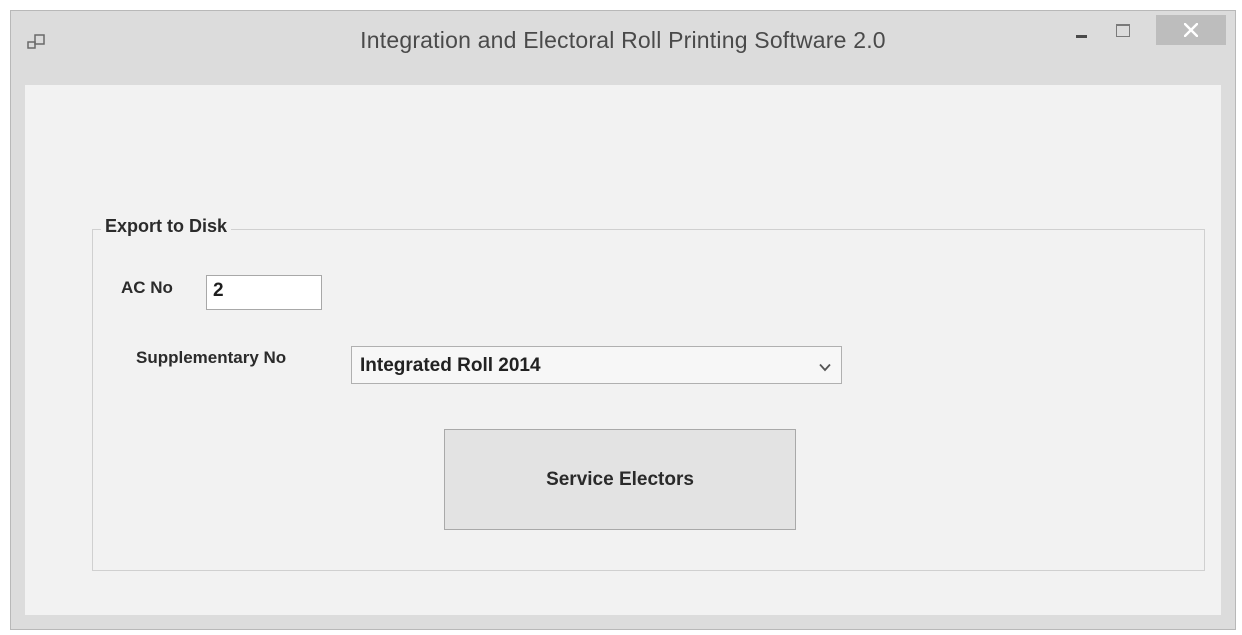 Image resolution: width=1242 pixels, height=635 pixels. I want to click on service-electors-button: Service Electors, so click(620, 479).